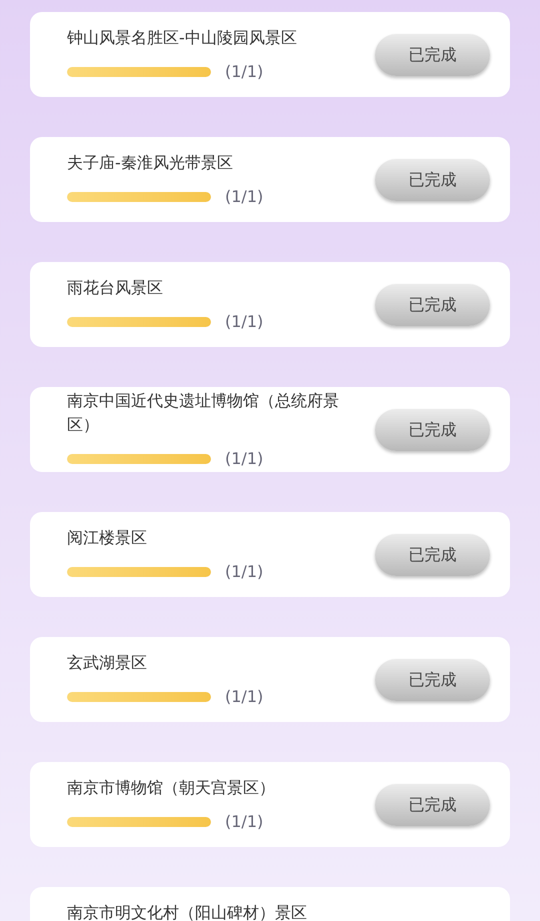  I want to click on task-title: 雨花台风景区, so click(115, 287).